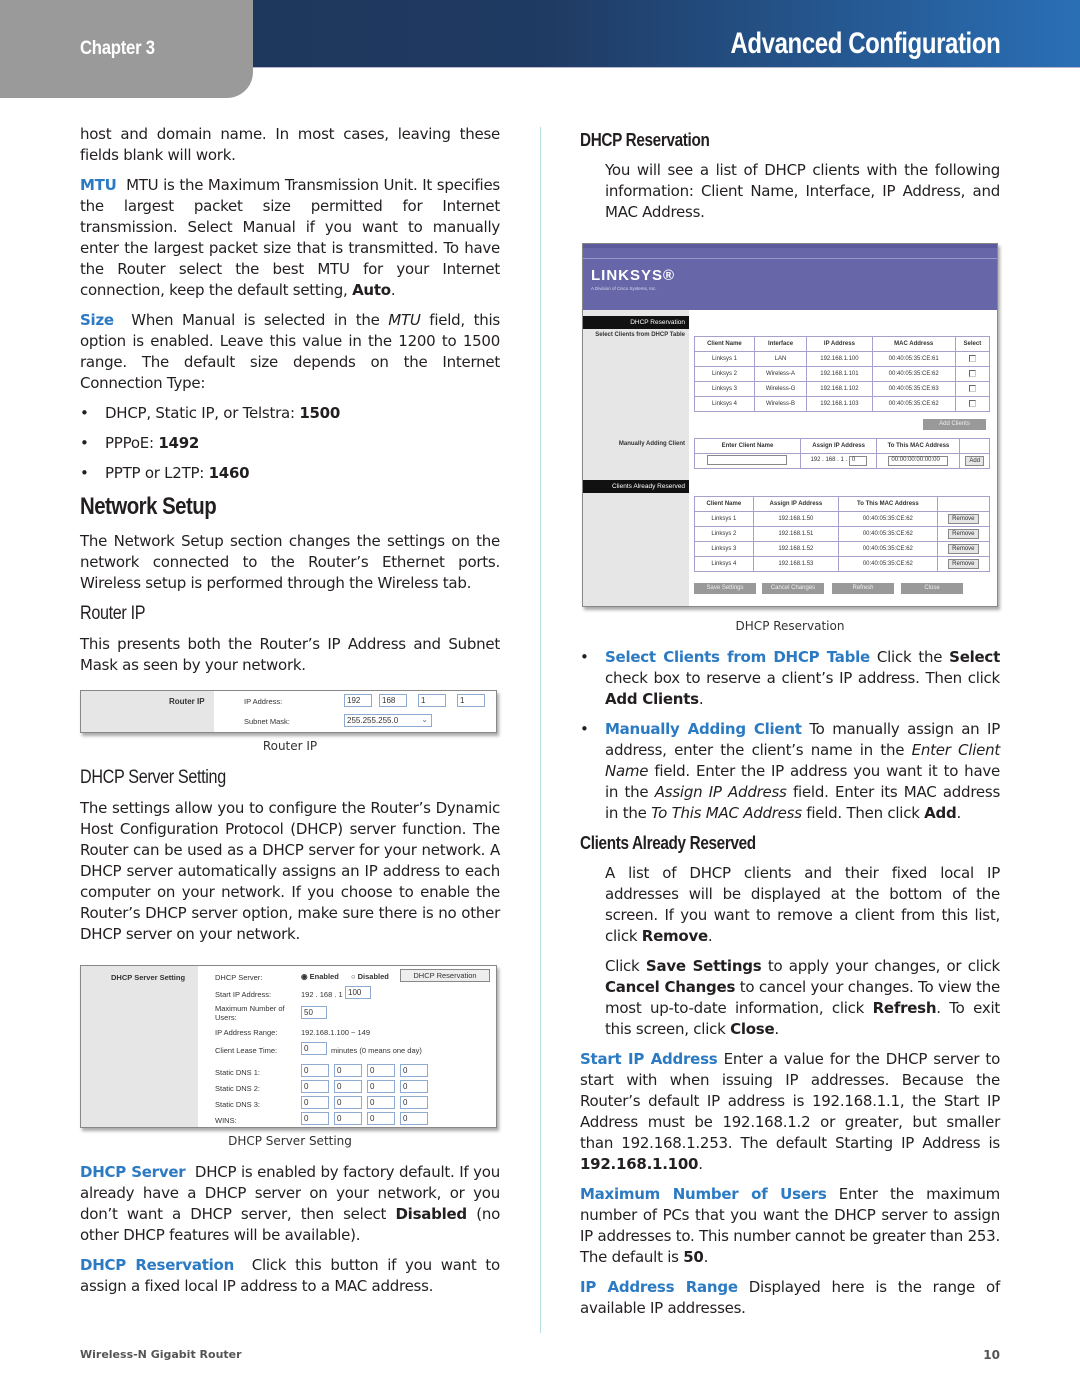 The height and width of the screenshot is (1397, 1080). Describe the element at coordinates (290, 443) in the screenshot. I see `list-item: PPPoE: 1492` at that location.